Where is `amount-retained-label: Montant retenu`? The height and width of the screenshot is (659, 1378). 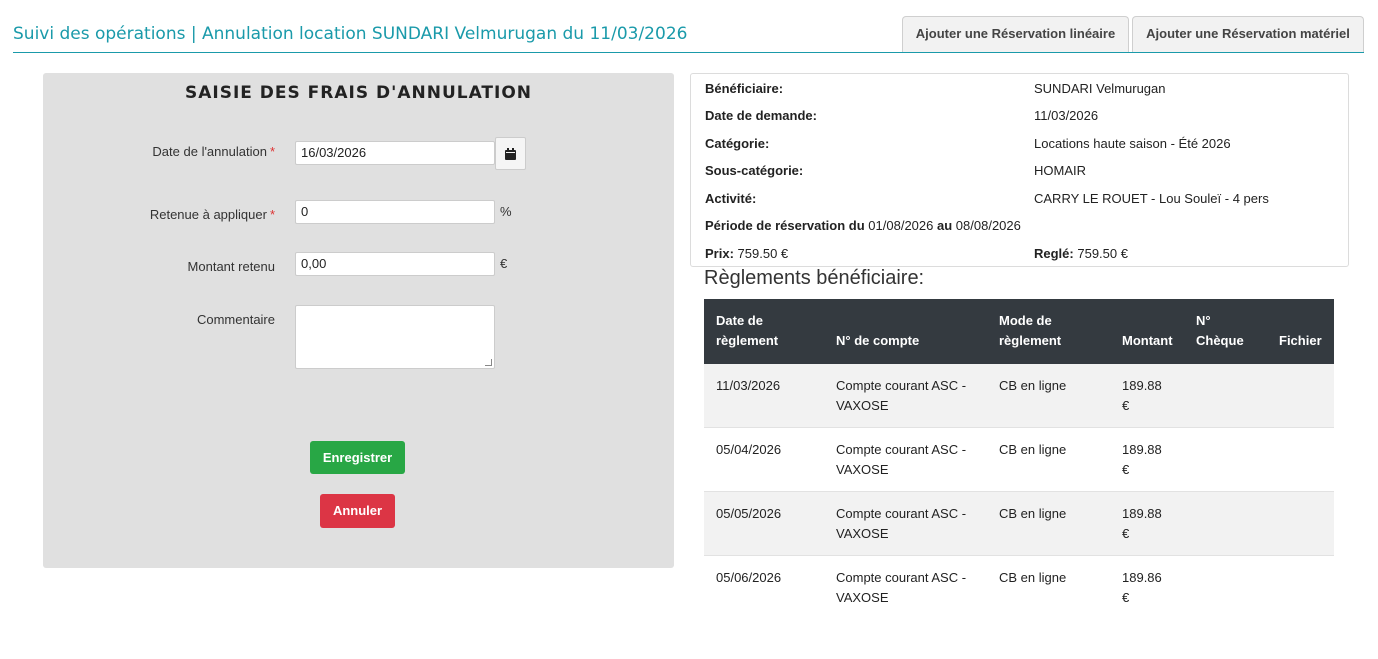
amount-retained-label: Montant retenu is located at coordinates (231, 266).